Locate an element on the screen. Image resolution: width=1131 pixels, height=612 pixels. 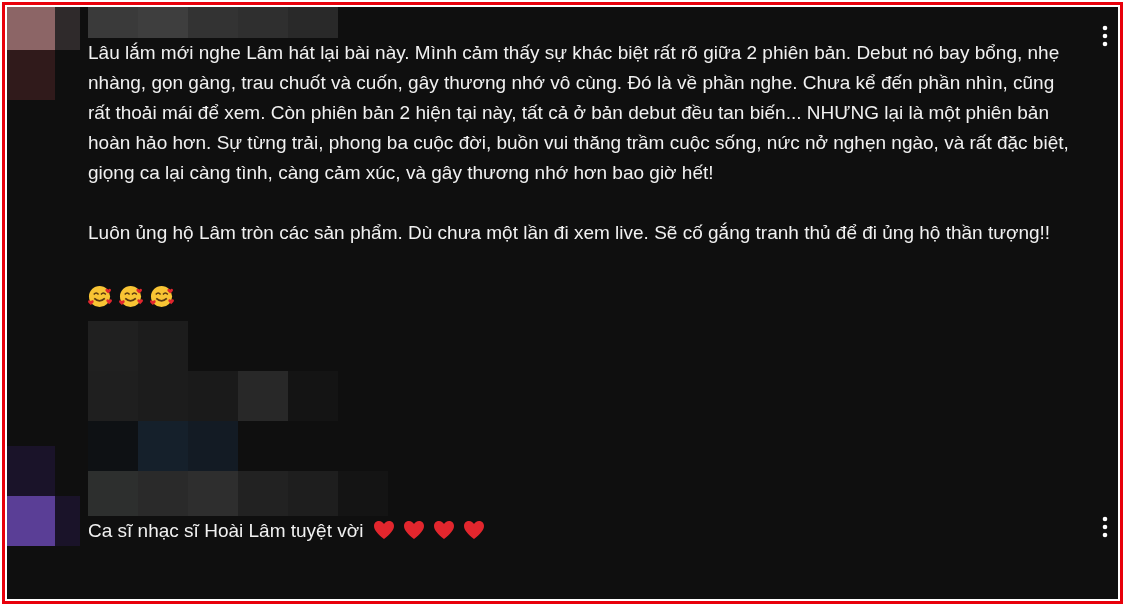
comment-text: Ca sĩ nhạc sĩ Hoài Lâm tuyệt vời is located at coordinates (226, 530).